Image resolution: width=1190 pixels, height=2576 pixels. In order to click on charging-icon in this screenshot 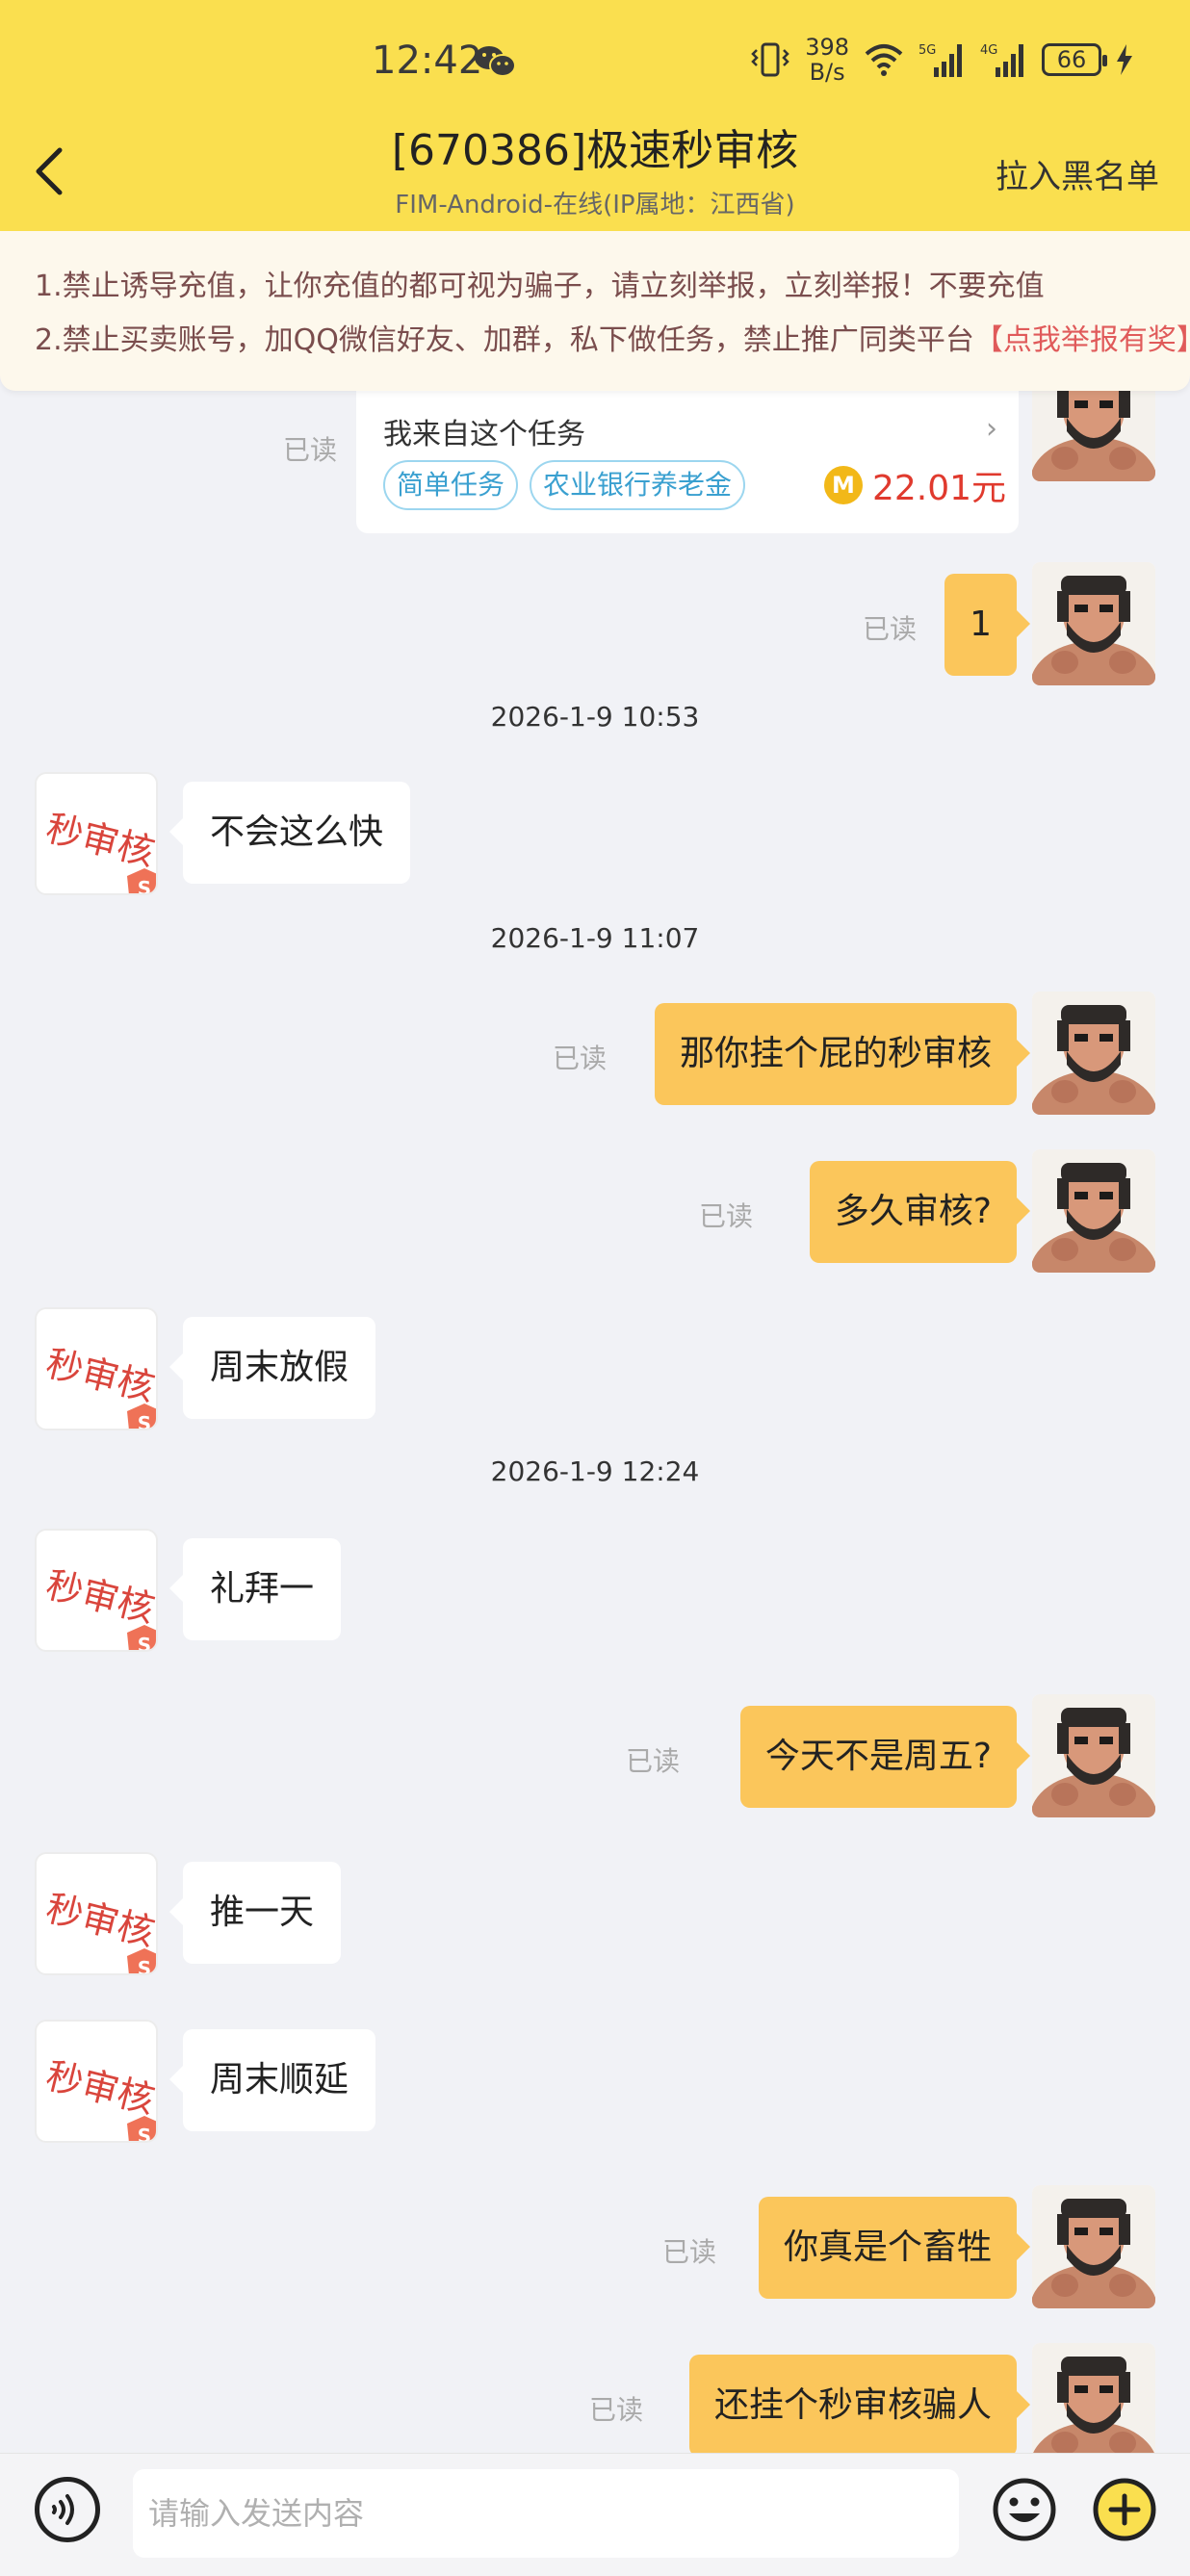, I will do `click(1124, 60)`.